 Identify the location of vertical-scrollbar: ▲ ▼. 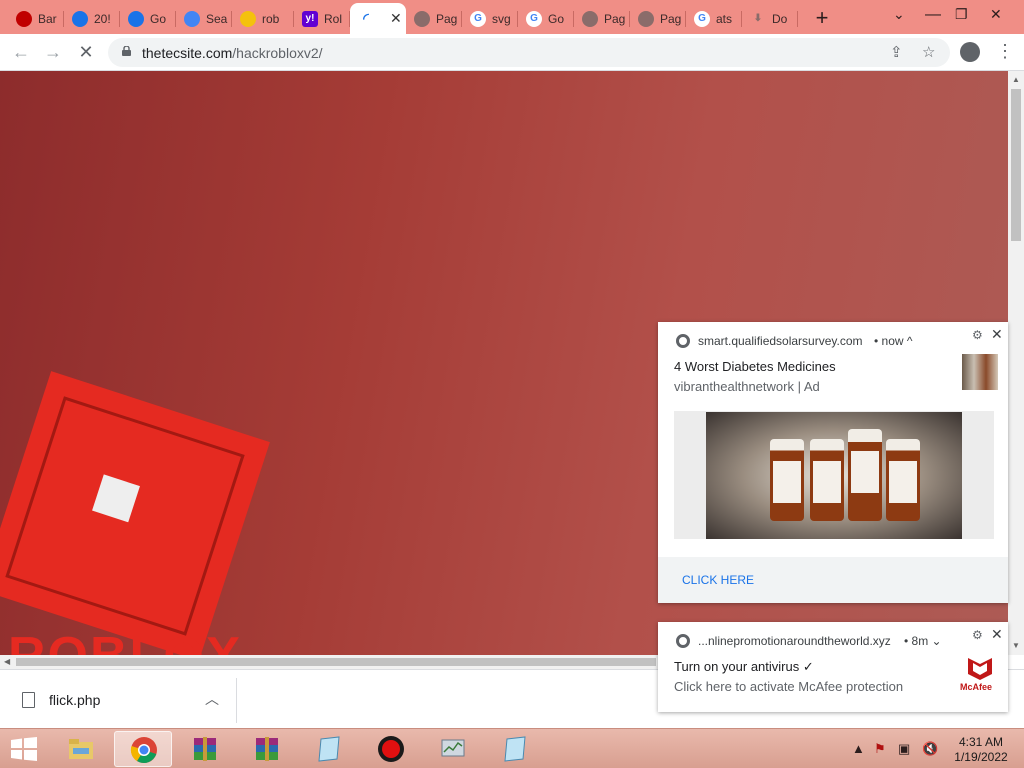
(1016, 363).